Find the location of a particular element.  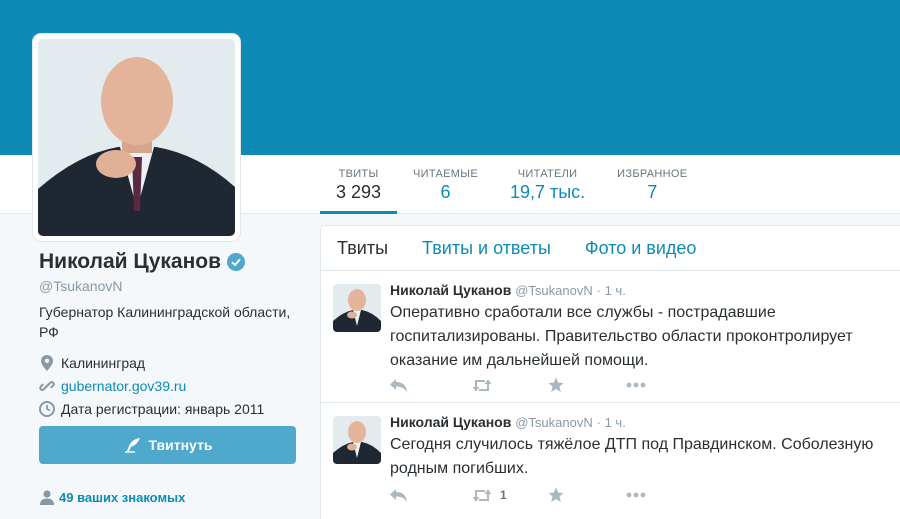

tweet-actions is located at coordinates (518, 385).